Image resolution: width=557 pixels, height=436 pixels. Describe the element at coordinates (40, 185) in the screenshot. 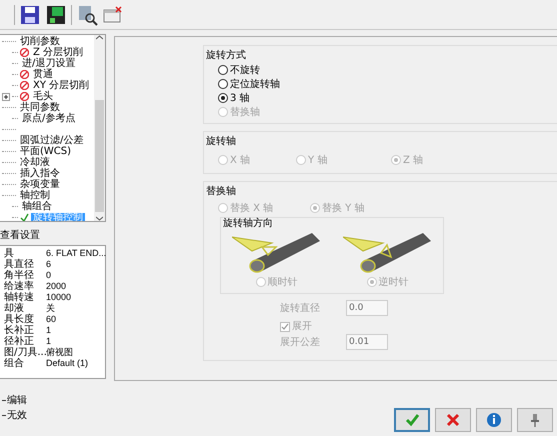

I see `tree-item: 杂项变量` at that location.